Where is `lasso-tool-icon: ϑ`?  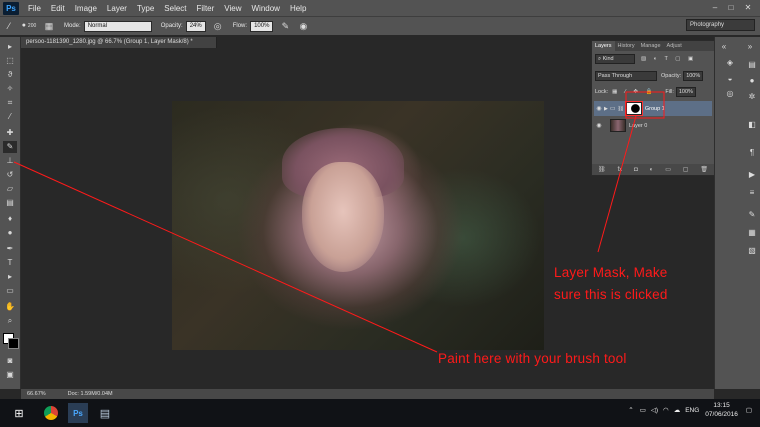
lasso-tool-icon: ϑ is located at coordinates (10, 75).